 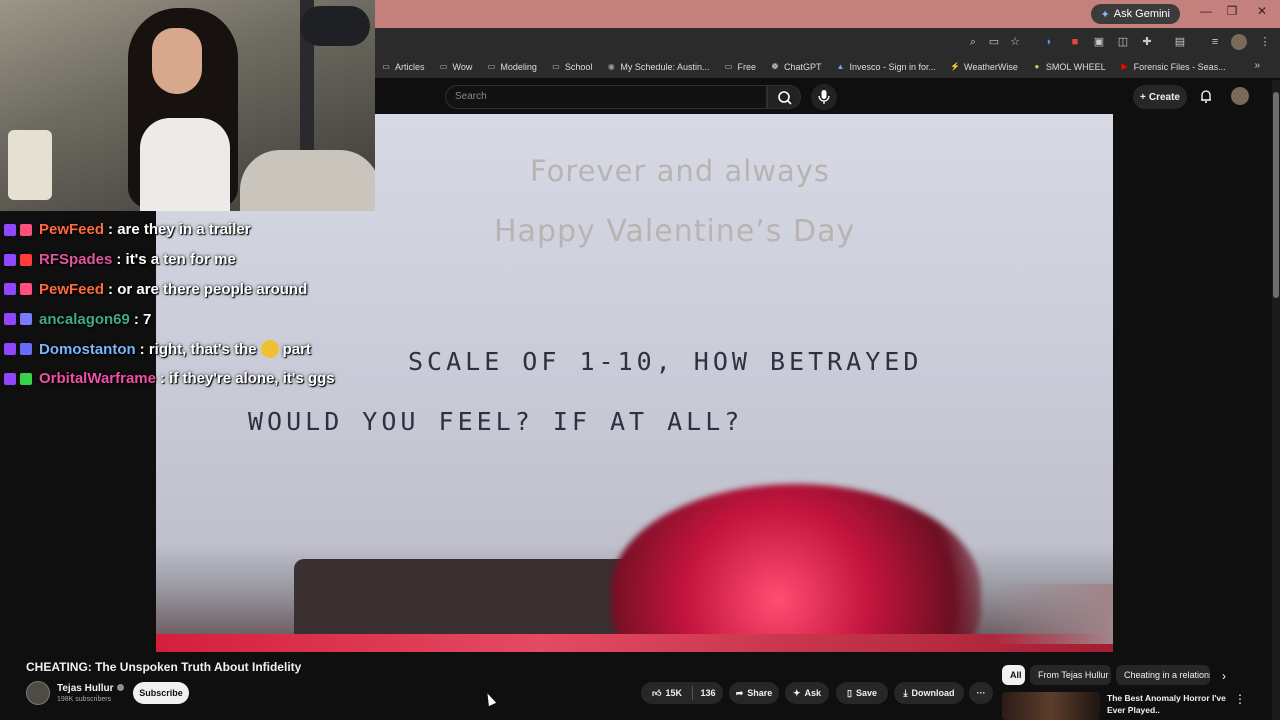 What do you see at coordinates (1049, 42) in the screenshot?
I see `extension-icon: ◗` at bounding box center [1049, 42].